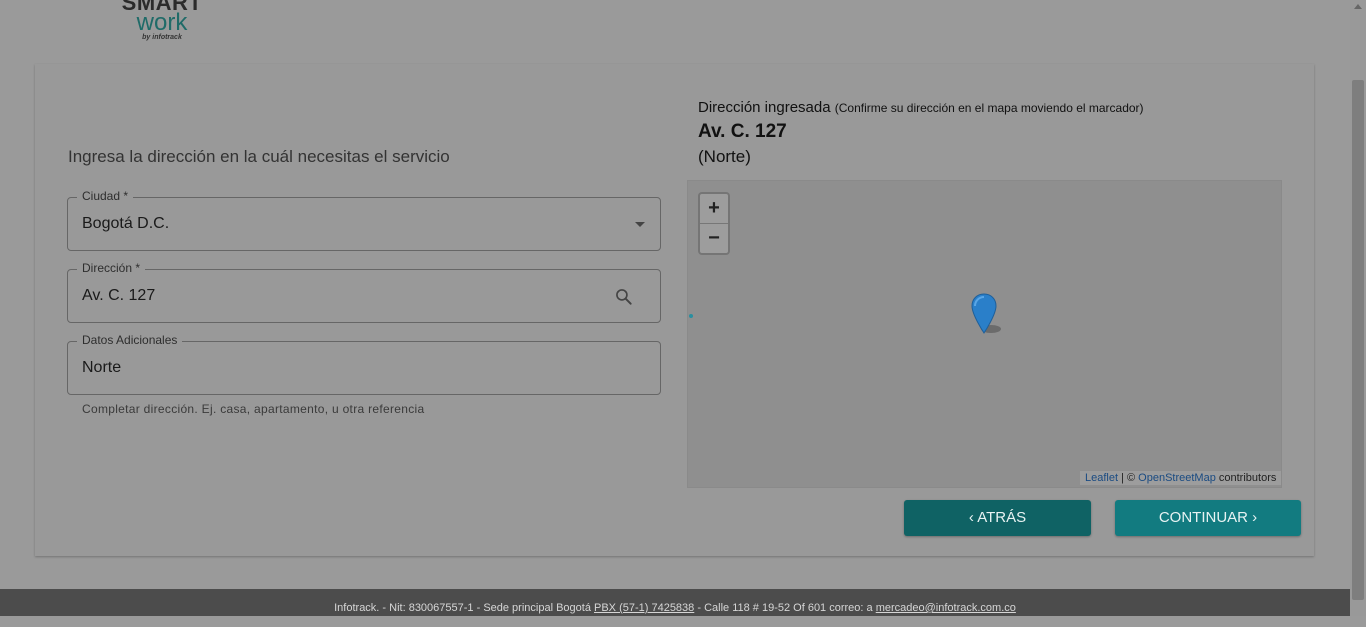 The image size is (1366, 627). I want to click on zoom-control: + −, so click(714, 223).